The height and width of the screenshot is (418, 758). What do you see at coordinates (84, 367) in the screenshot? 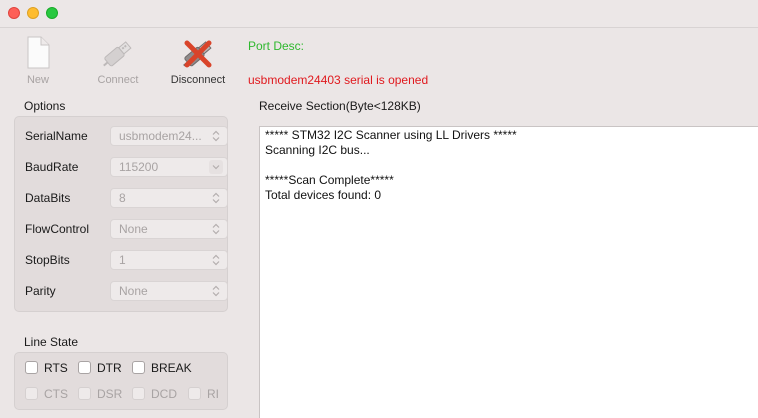
I see `dtr-checkbox-box` at bounding box center [84, 367].